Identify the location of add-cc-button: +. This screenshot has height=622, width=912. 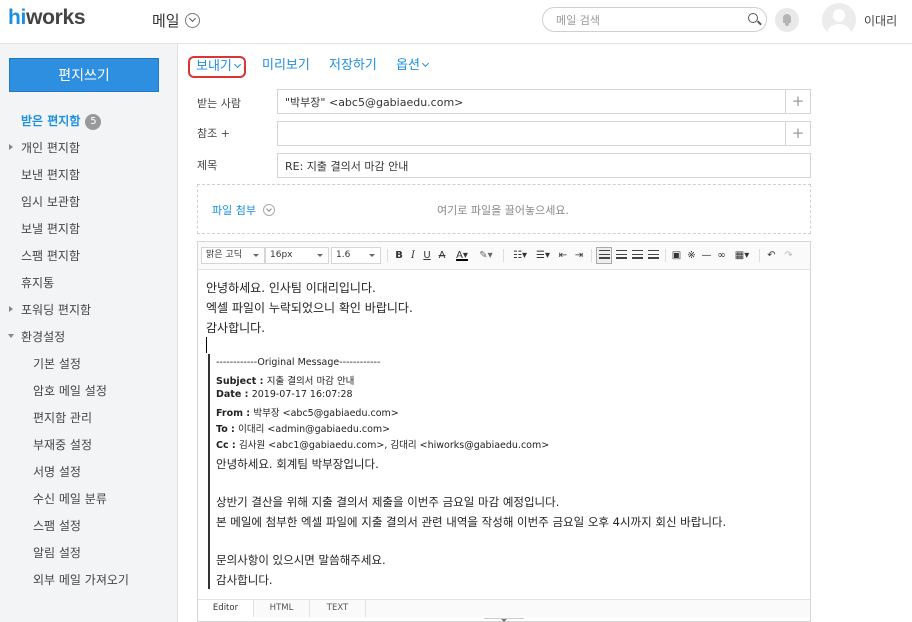
(797, 133).